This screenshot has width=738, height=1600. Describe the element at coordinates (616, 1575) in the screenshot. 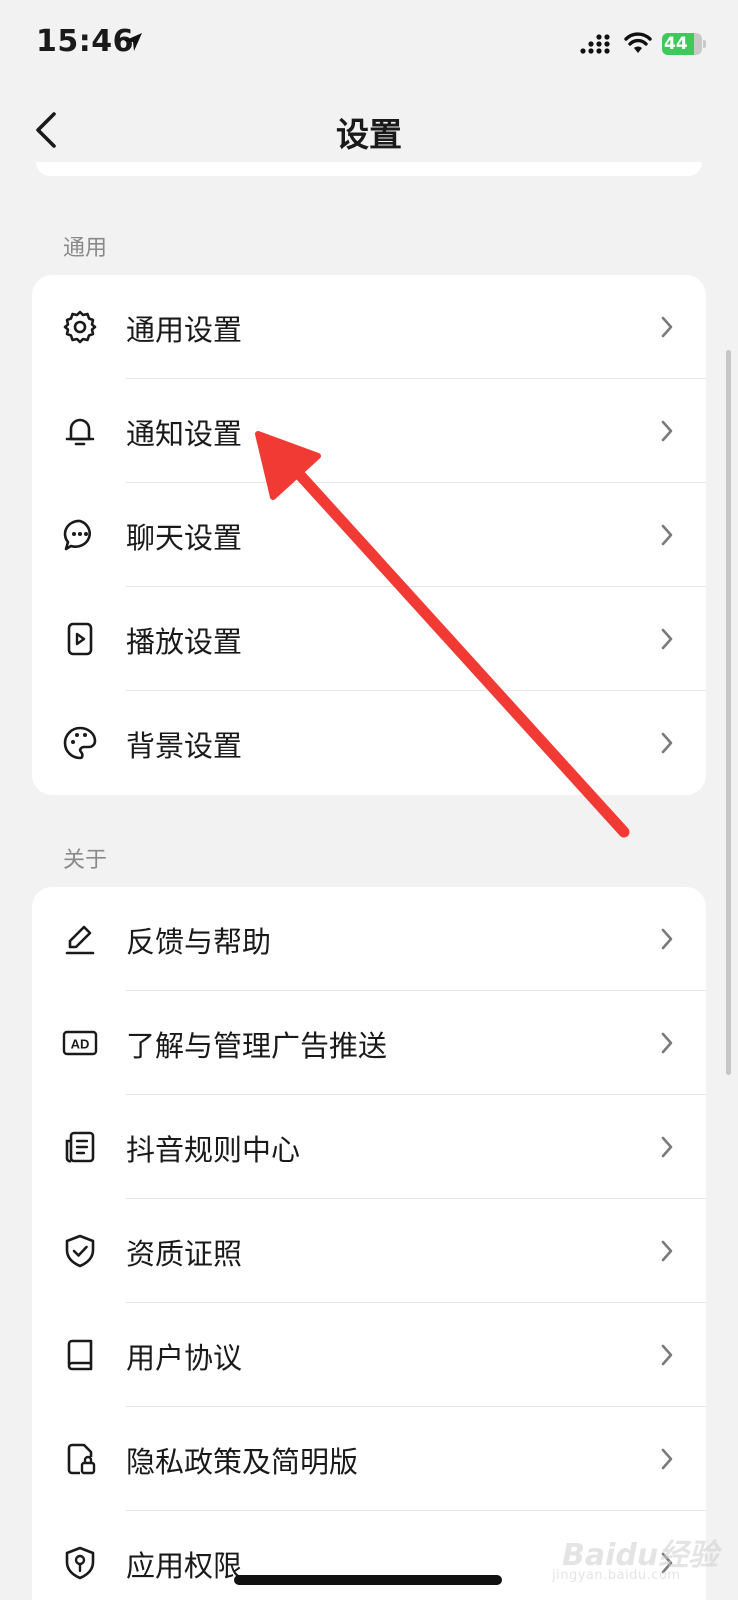

I see `watermark-url: jingyan.baidu.com` at that location.